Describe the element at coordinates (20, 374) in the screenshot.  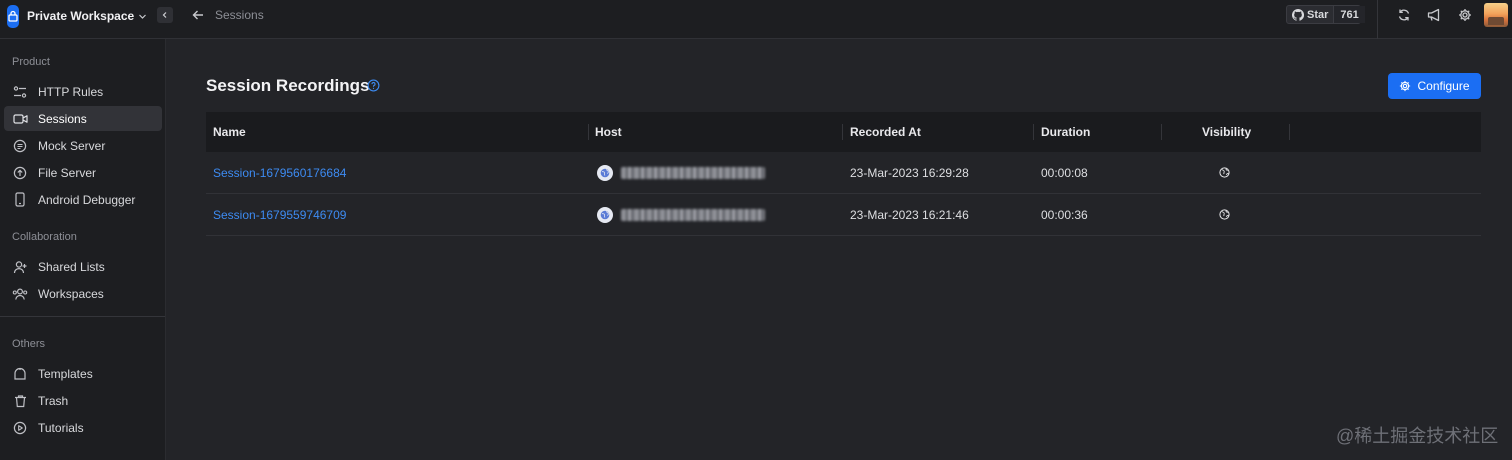
I see `template-icon` at that location.